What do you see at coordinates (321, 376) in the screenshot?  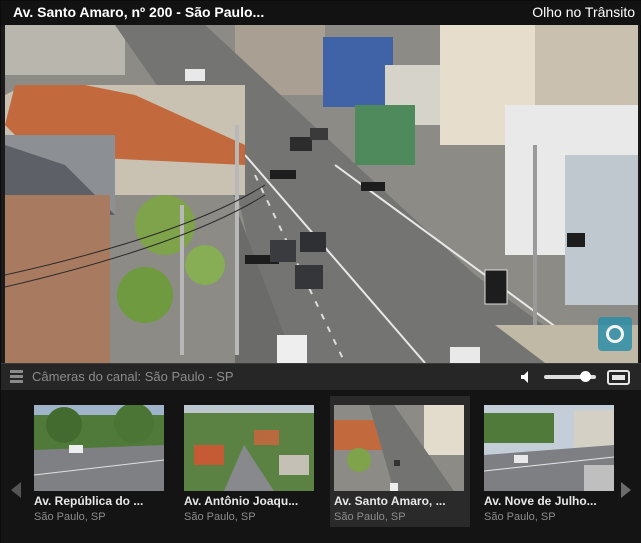 I see `control-bar: Câmeras do canal: São Paulo - SP` at bounding box center [321, 376].